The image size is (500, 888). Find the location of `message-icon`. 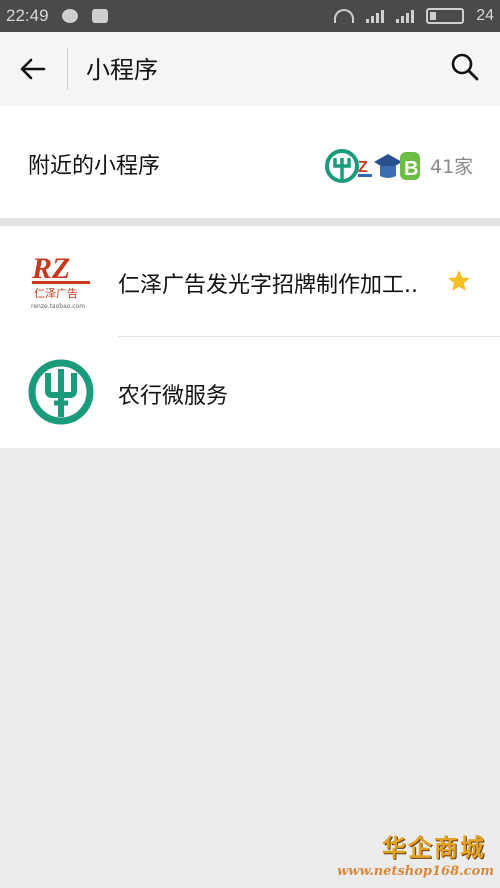

message-icon is located at coordinates (100, 16).